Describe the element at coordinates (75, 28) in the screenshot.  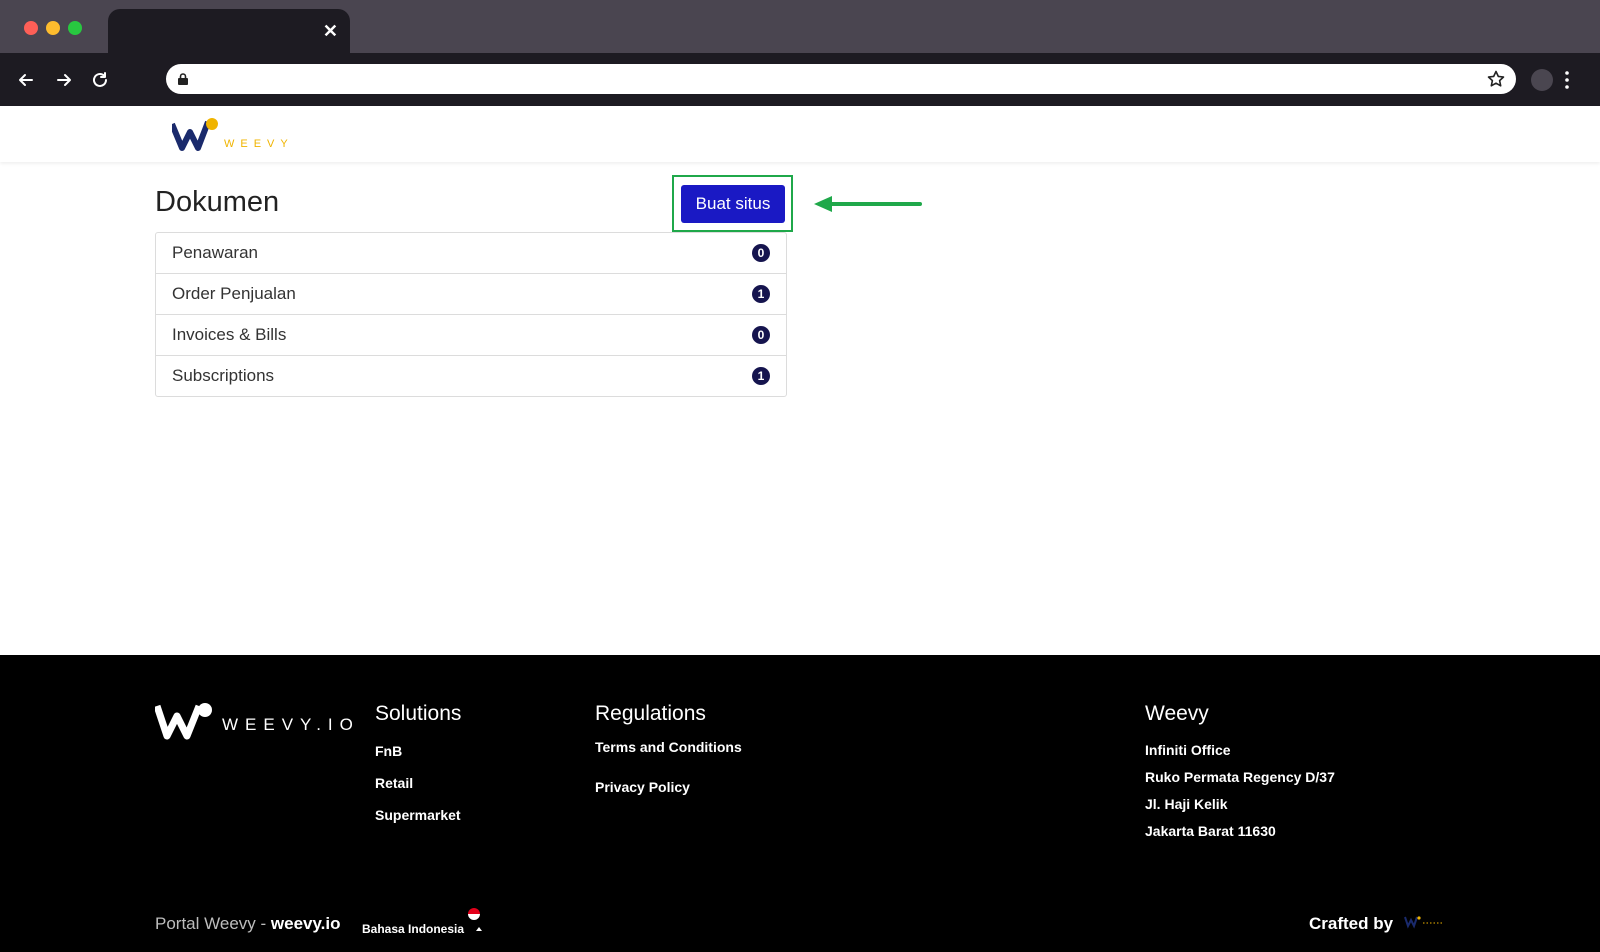
I see `maximize-window-button` at that location.